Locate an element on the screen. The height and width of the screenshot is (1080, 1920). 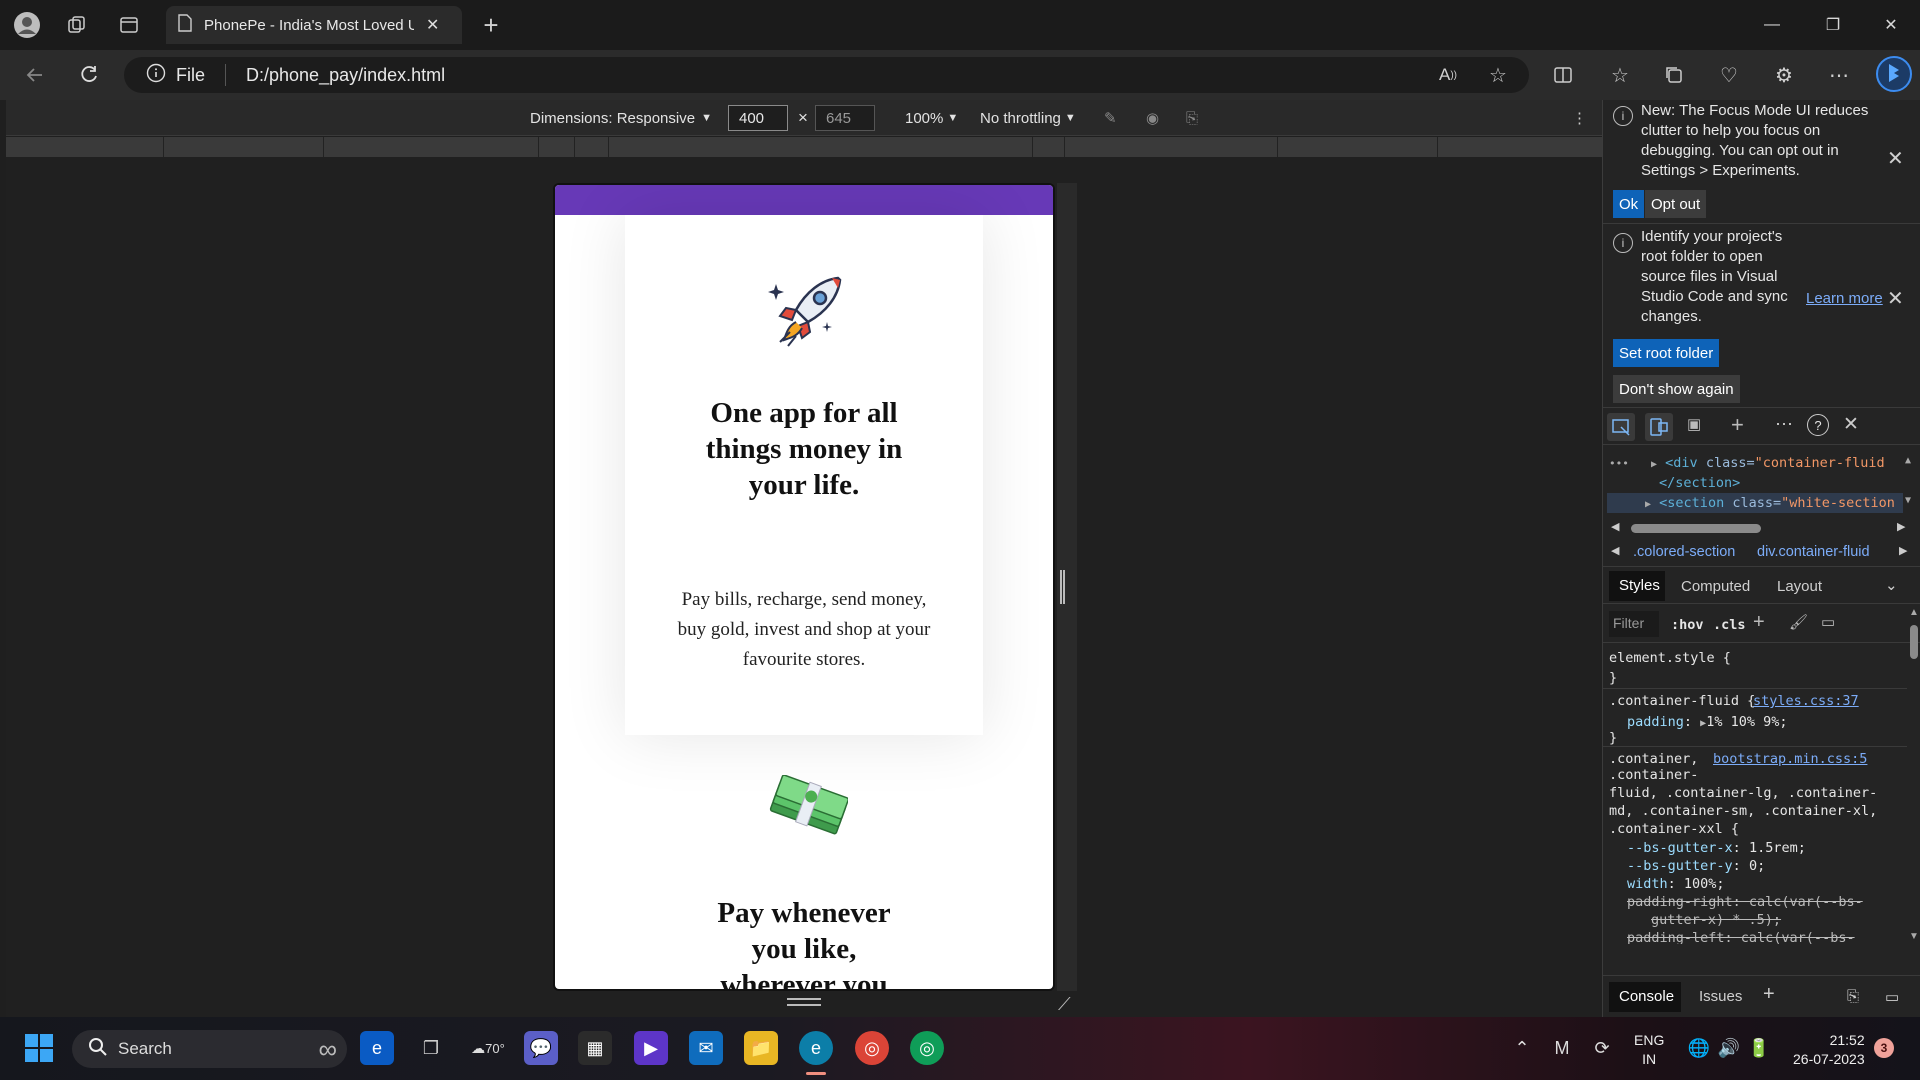
new-tab-button: + is located at coordinates (491, 25).